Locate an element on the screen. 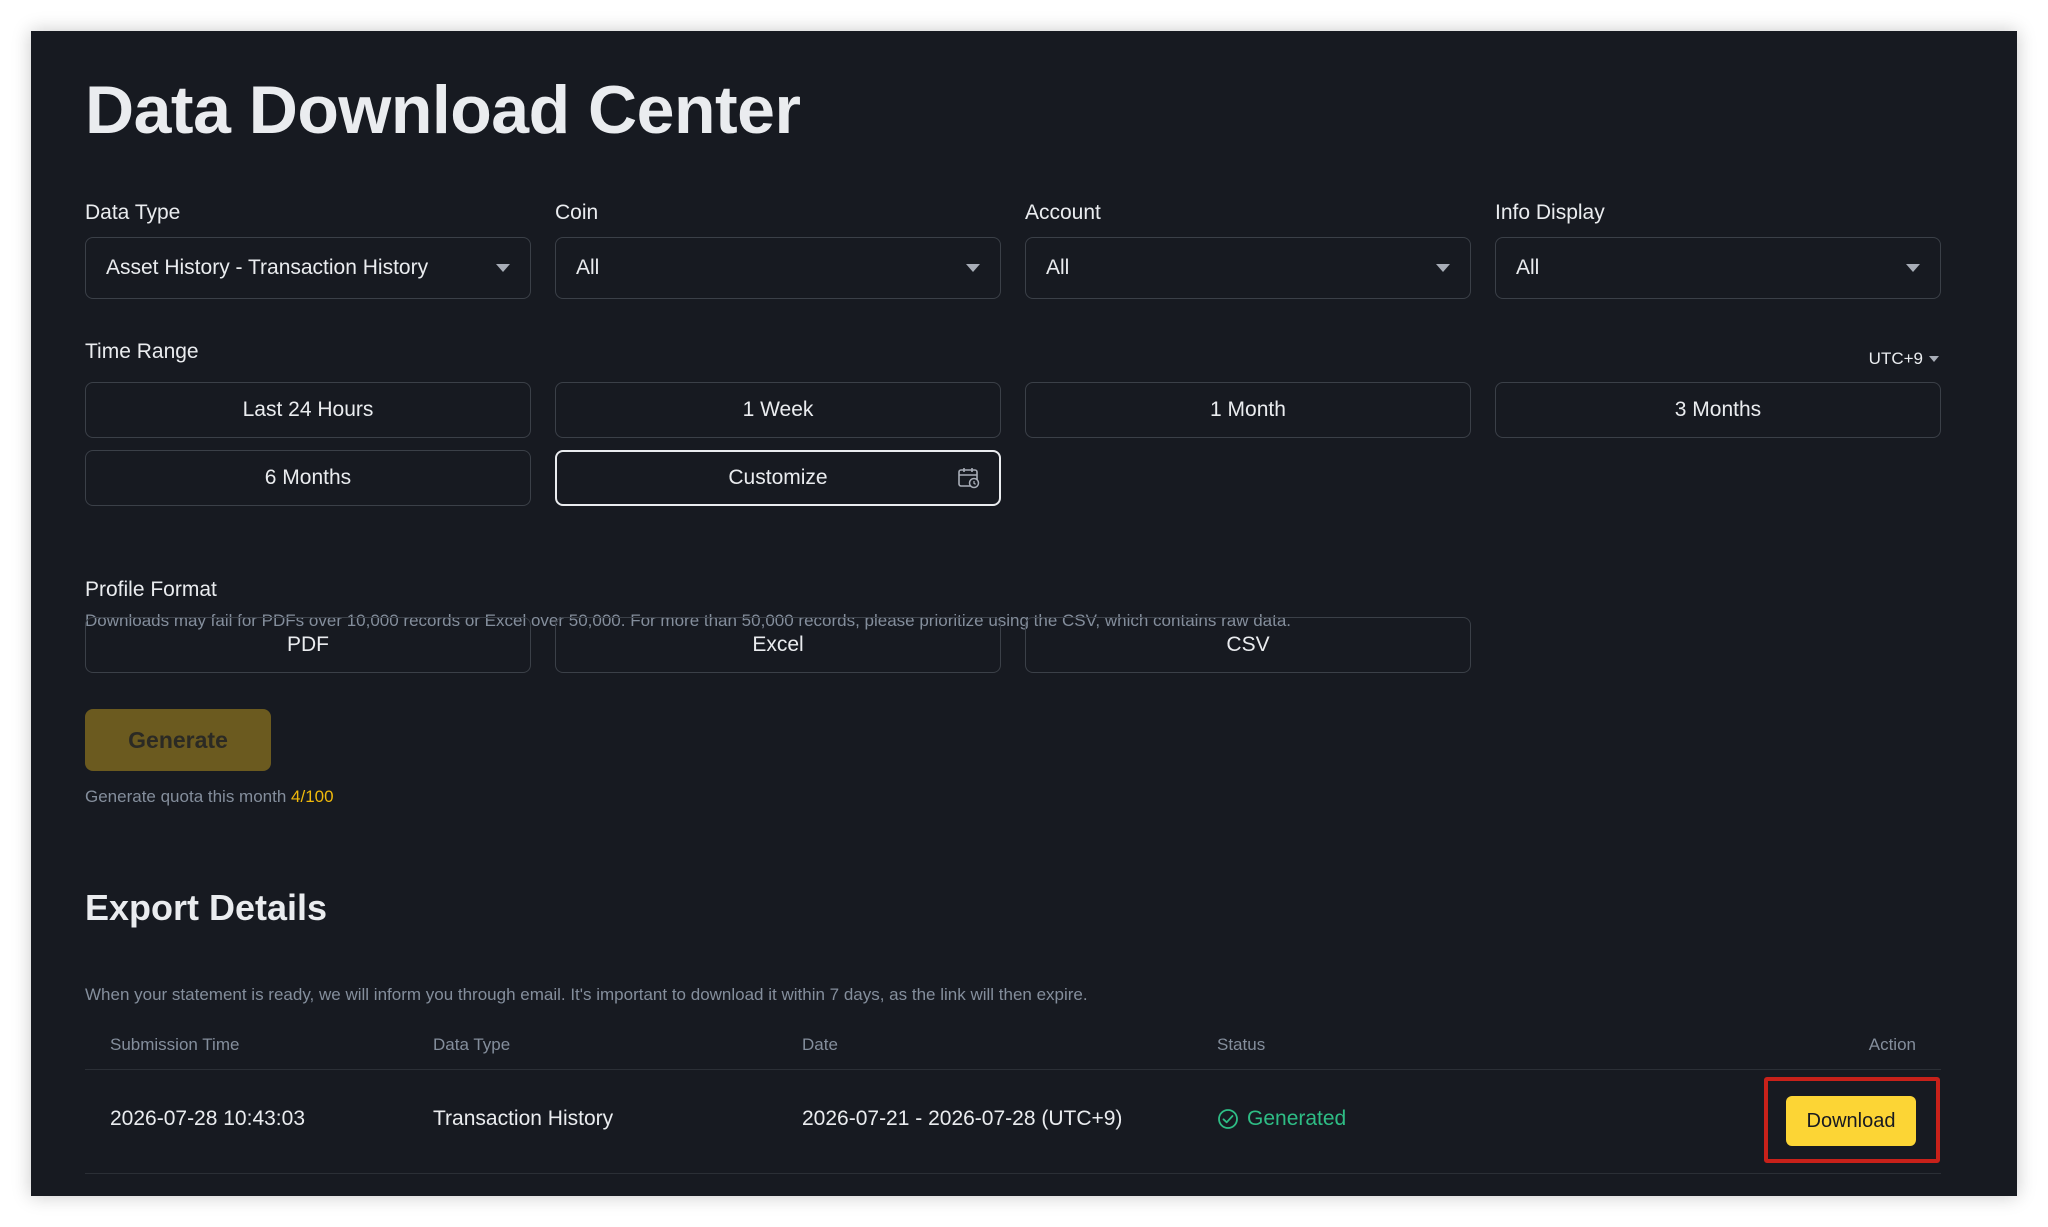  time-option-3-months: 3 Months is located at coordinates (1718, 410).